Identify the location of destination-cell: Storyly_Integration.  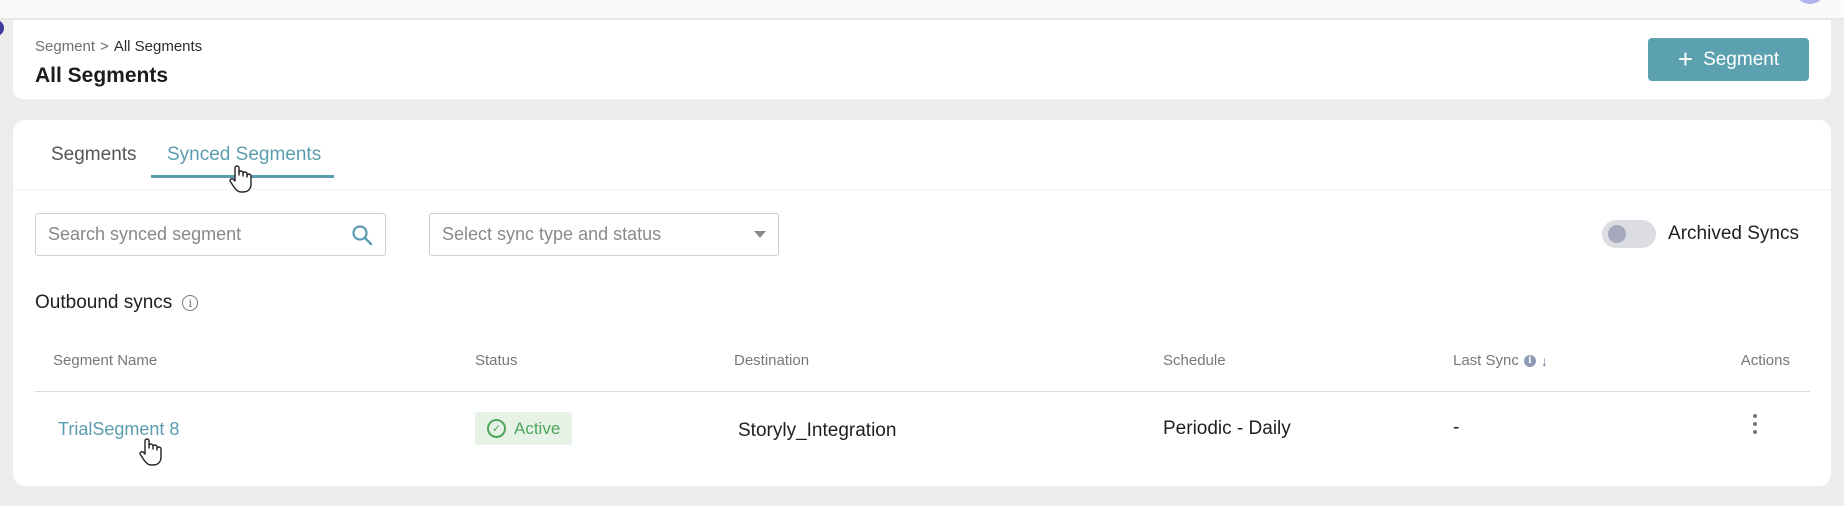
(817, 430).